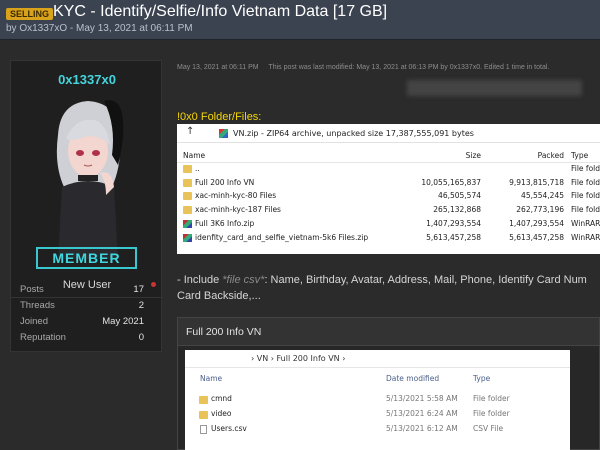 Image resolution: width=600 pixels, height=450 pixels. What do you see at coordinates (413, 378) in the screenshot?
I see `column-date-modified: Date modified` at bounding box center [413, 378].